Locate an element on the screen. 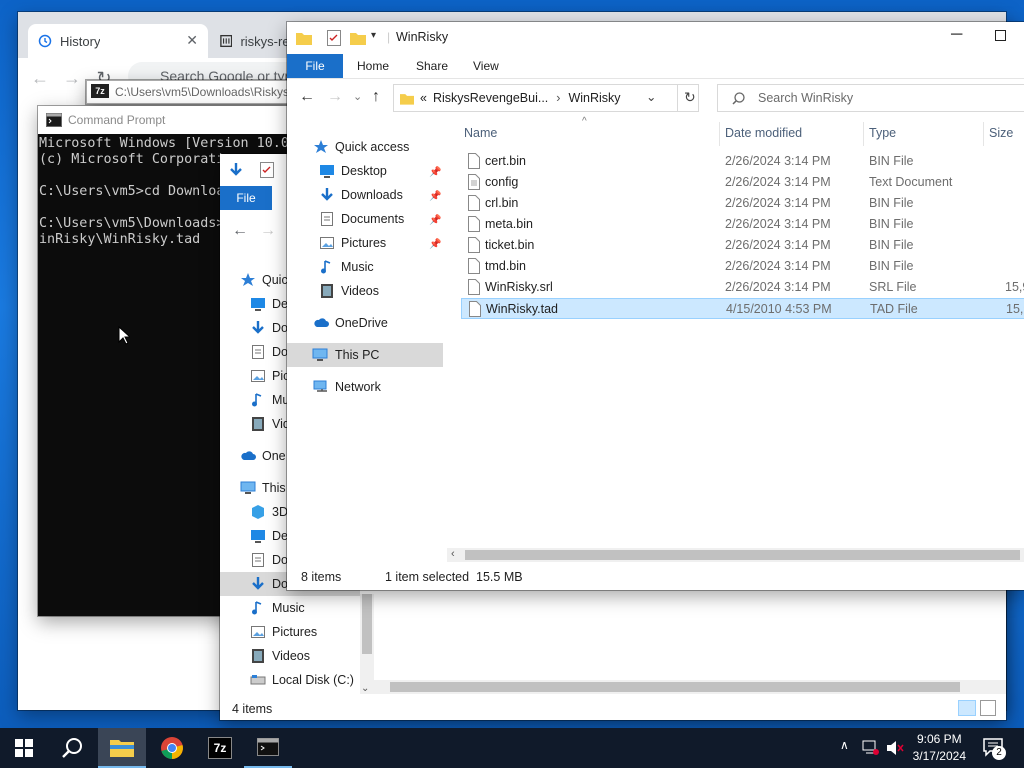 The width and height of the screenshot is (1024, 768). tree-desktop: De is located at coordinates (269, 304).